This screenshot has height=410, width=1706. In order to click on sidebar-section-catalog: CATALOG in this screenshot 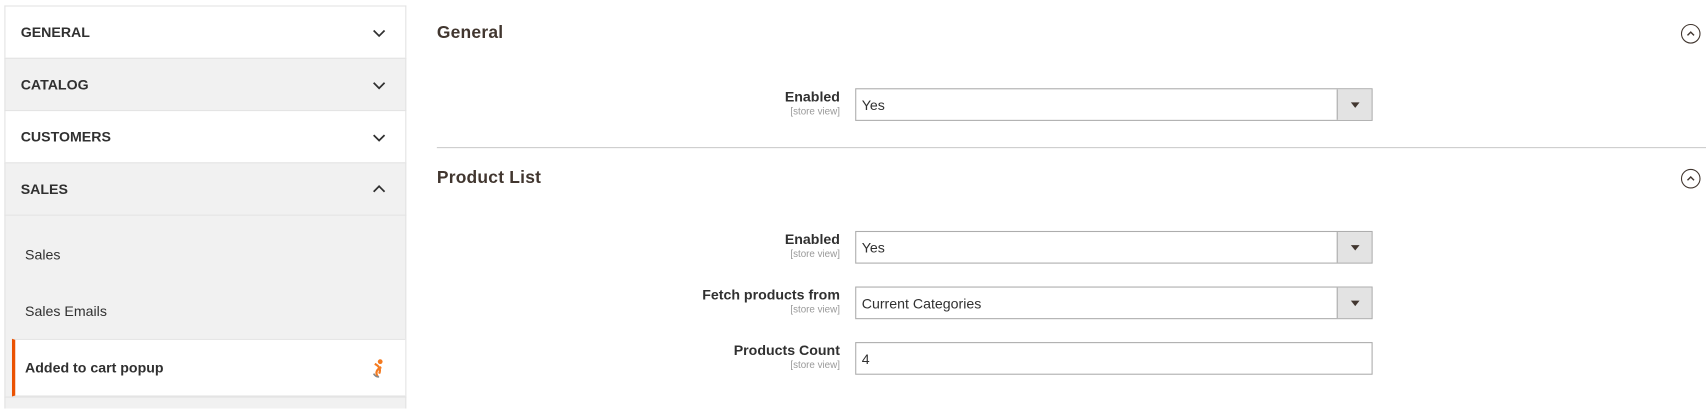, I will do `click(205, 84)`.